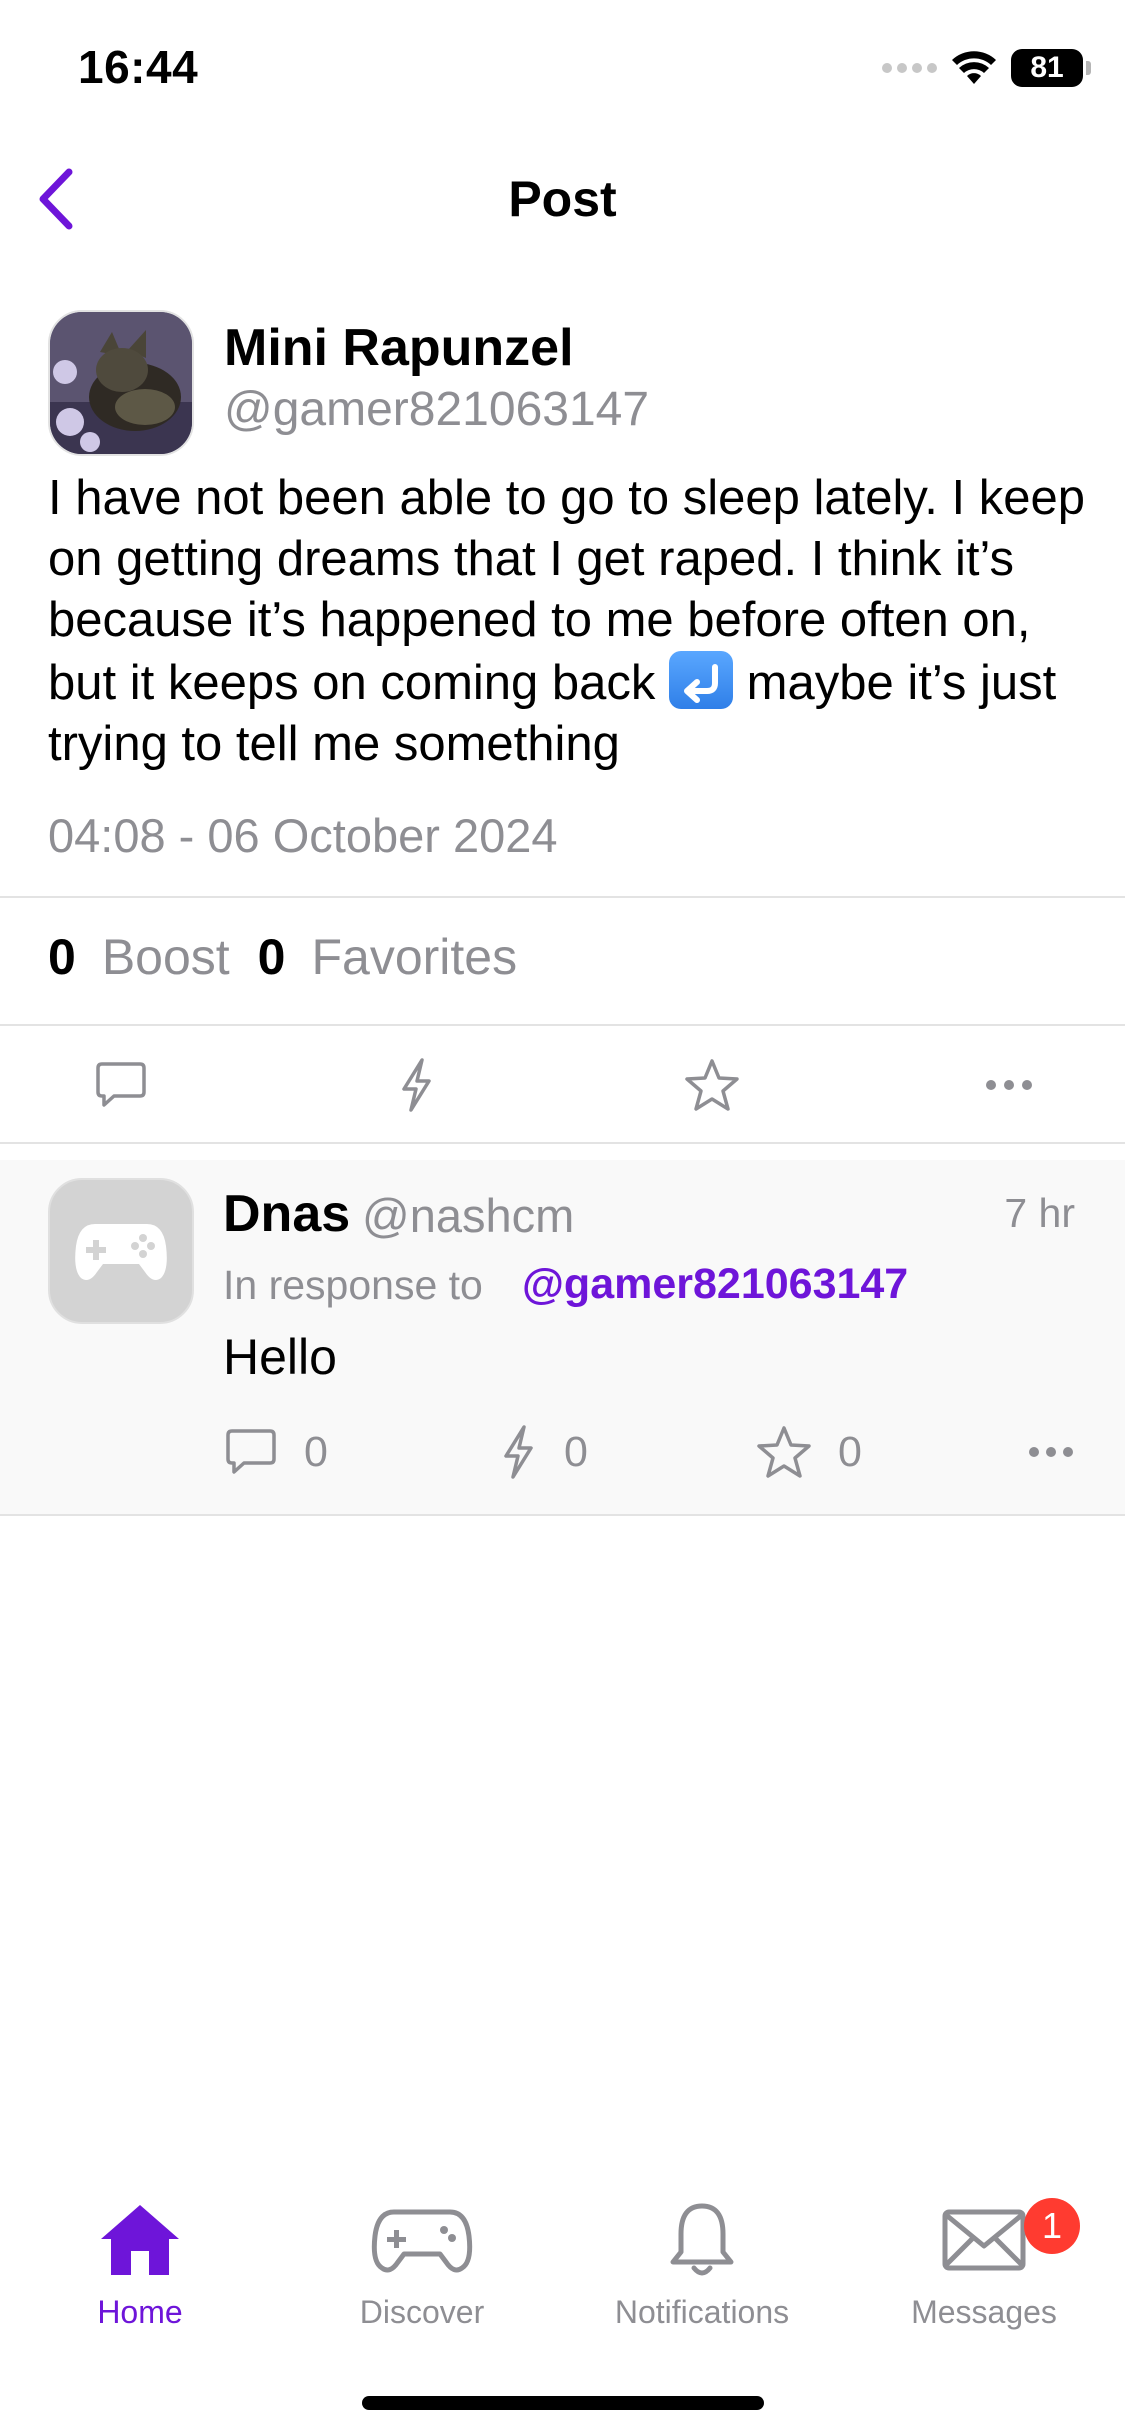 This screenshot has width=1125, height=2436. Describe the element at coordinates (974, 67) in the screenshot. I see `wifi-icon` at that location.